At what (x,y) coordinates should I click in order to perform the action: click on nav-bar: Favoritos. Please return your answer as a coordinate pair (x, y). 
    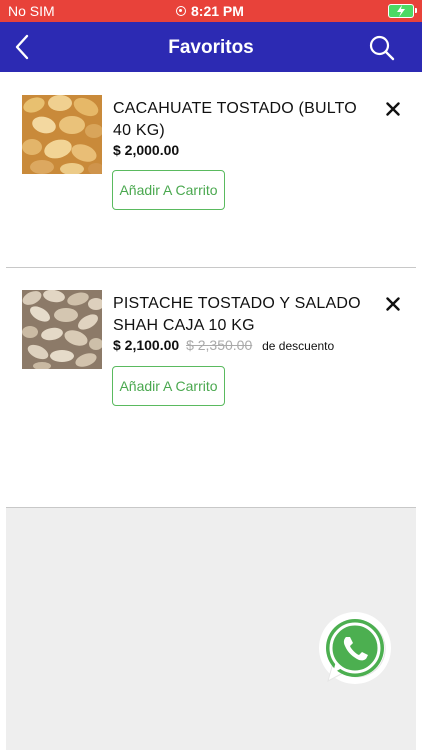
    Looking at the image, I should click on (211, 47).